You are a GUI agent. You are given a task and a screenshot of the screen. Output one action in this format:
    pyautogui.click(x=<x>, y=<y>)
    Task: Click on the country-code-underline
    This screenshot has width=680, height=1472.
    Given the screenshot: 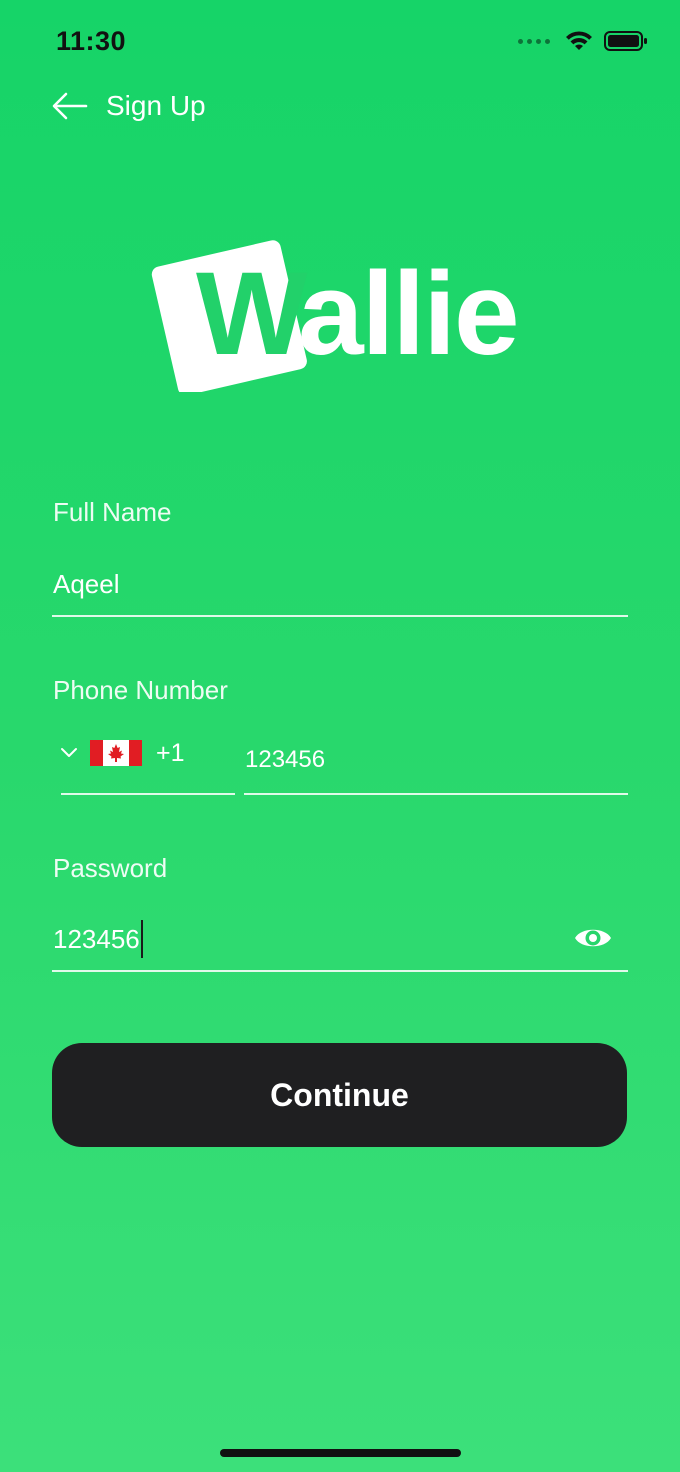 What is the action you would take?
    pyautogui.click(x=148, y=794)
    